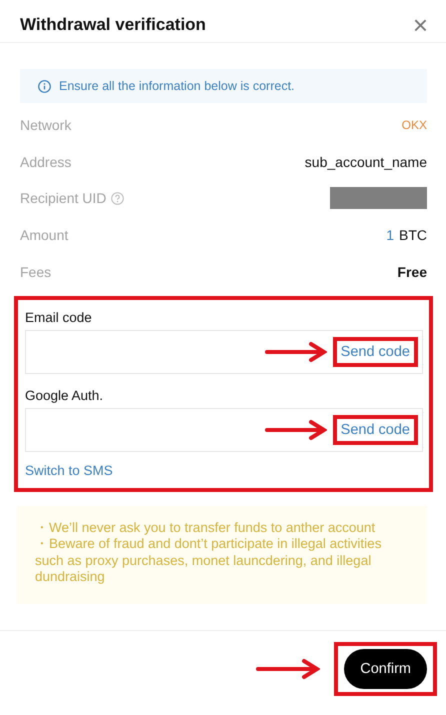 The width and height of the screenshot is (446, 715). I want to click on dialog-title: Withdrawal verification, so click(113, 25).